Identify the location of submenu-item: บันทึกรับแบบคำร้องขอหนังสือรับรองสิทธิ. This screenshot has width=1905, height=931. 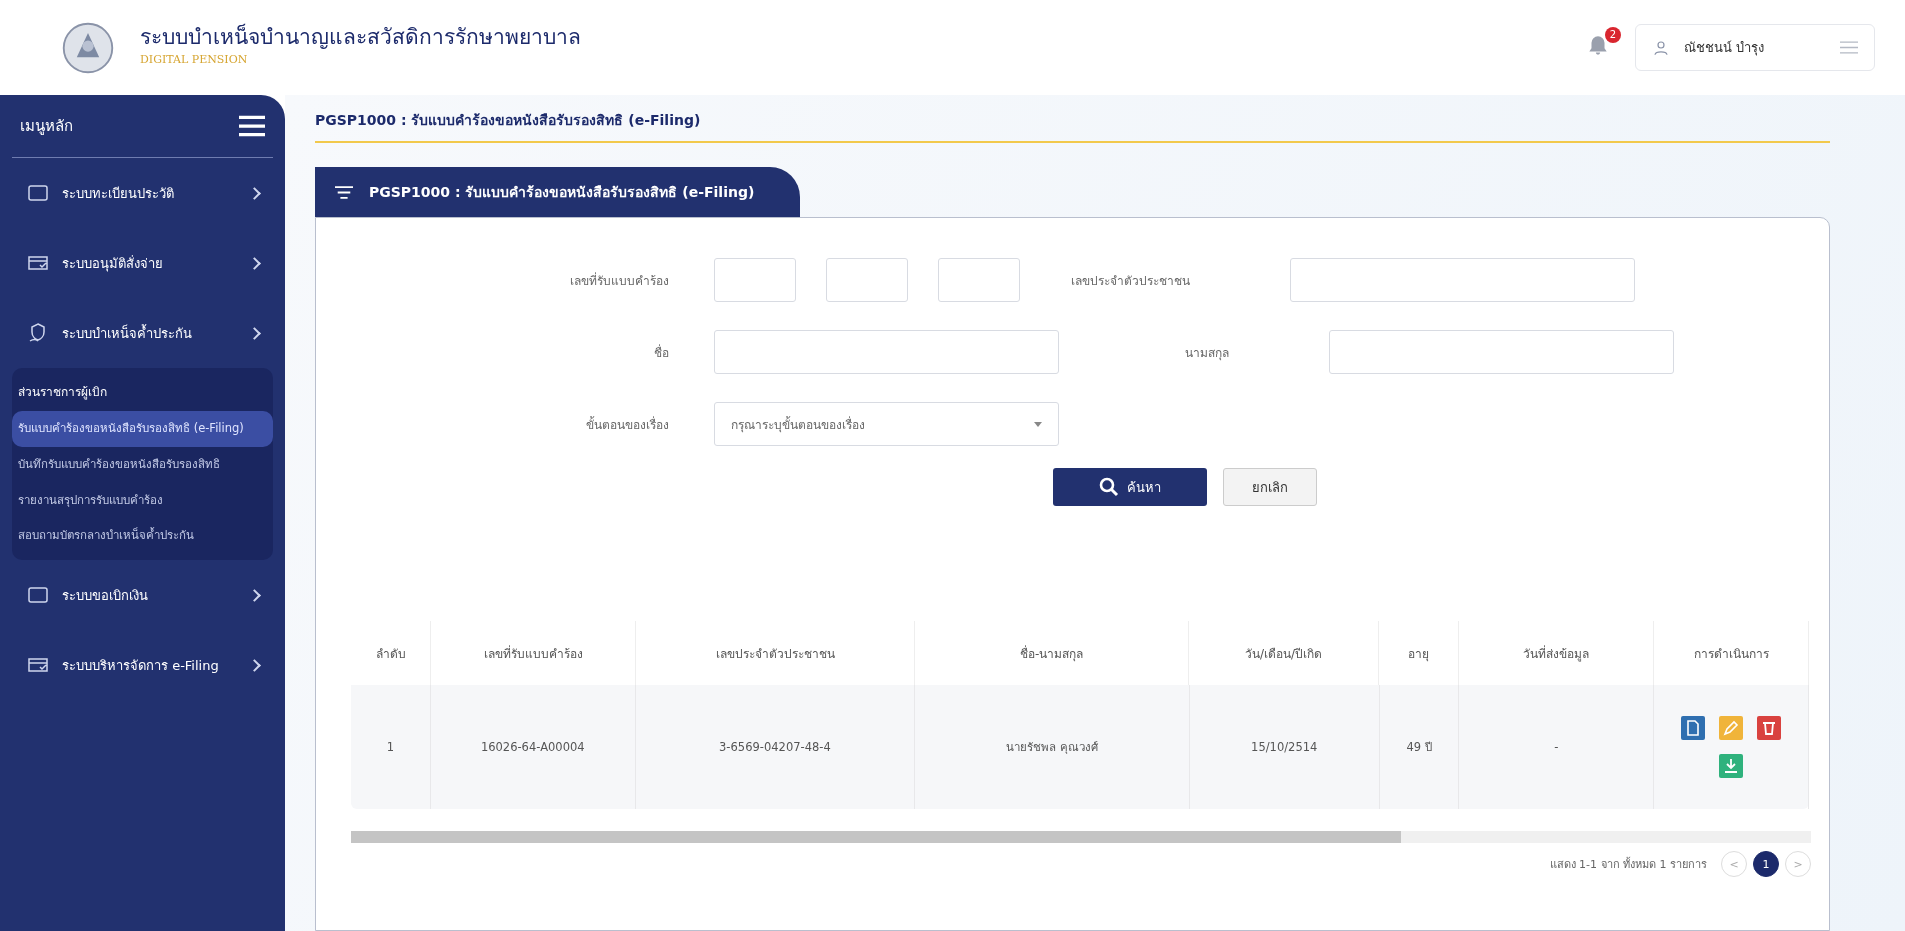
(142, 464).